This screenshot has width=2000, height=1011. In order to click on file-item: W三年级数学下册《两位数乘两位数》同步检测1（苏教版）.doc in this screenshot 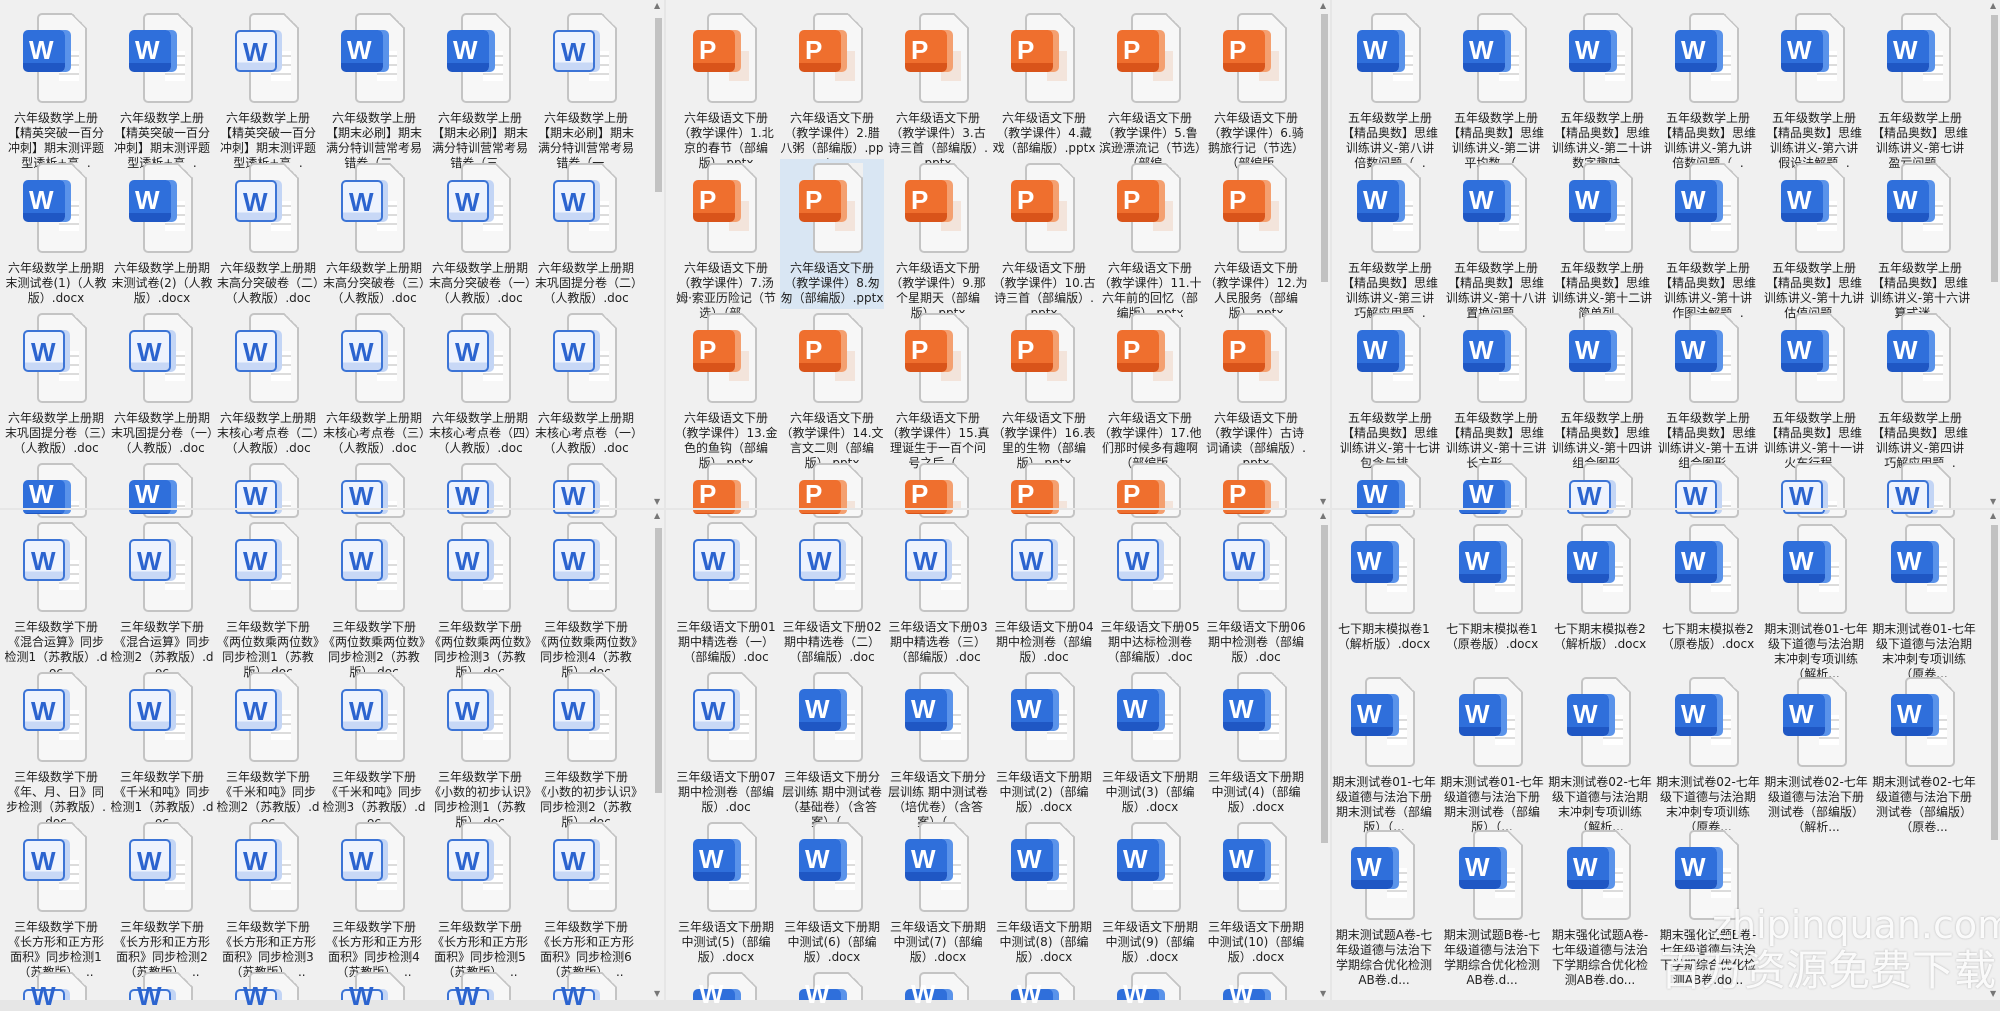, I will do `click(268, 601)`.